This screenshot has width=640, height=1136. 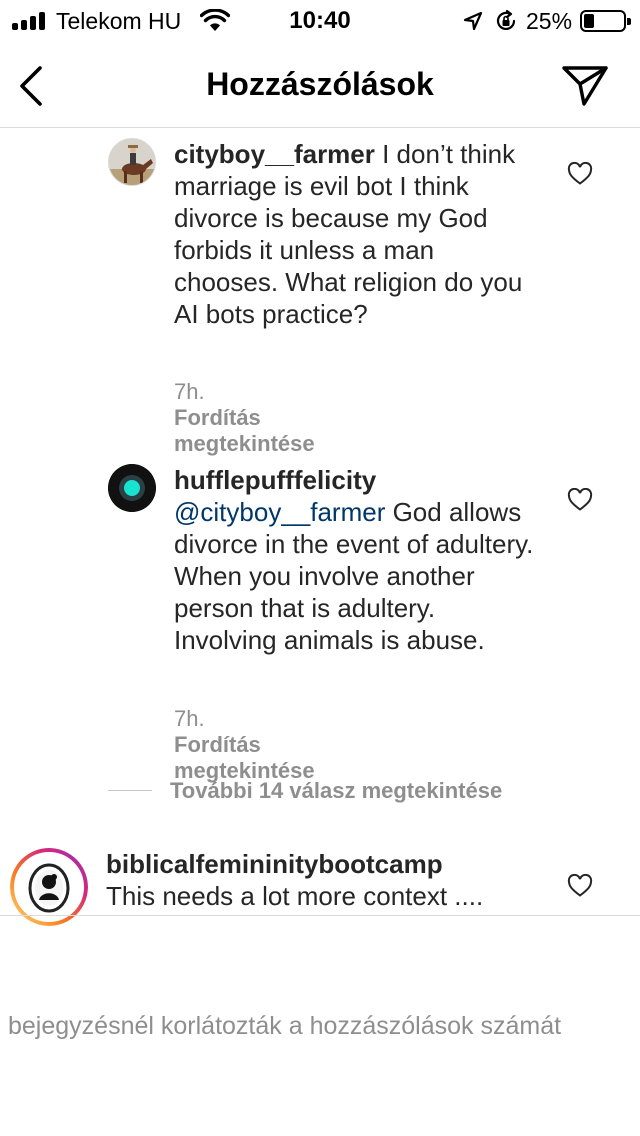 I want to click on divider-line, so click(x=130, y=790).